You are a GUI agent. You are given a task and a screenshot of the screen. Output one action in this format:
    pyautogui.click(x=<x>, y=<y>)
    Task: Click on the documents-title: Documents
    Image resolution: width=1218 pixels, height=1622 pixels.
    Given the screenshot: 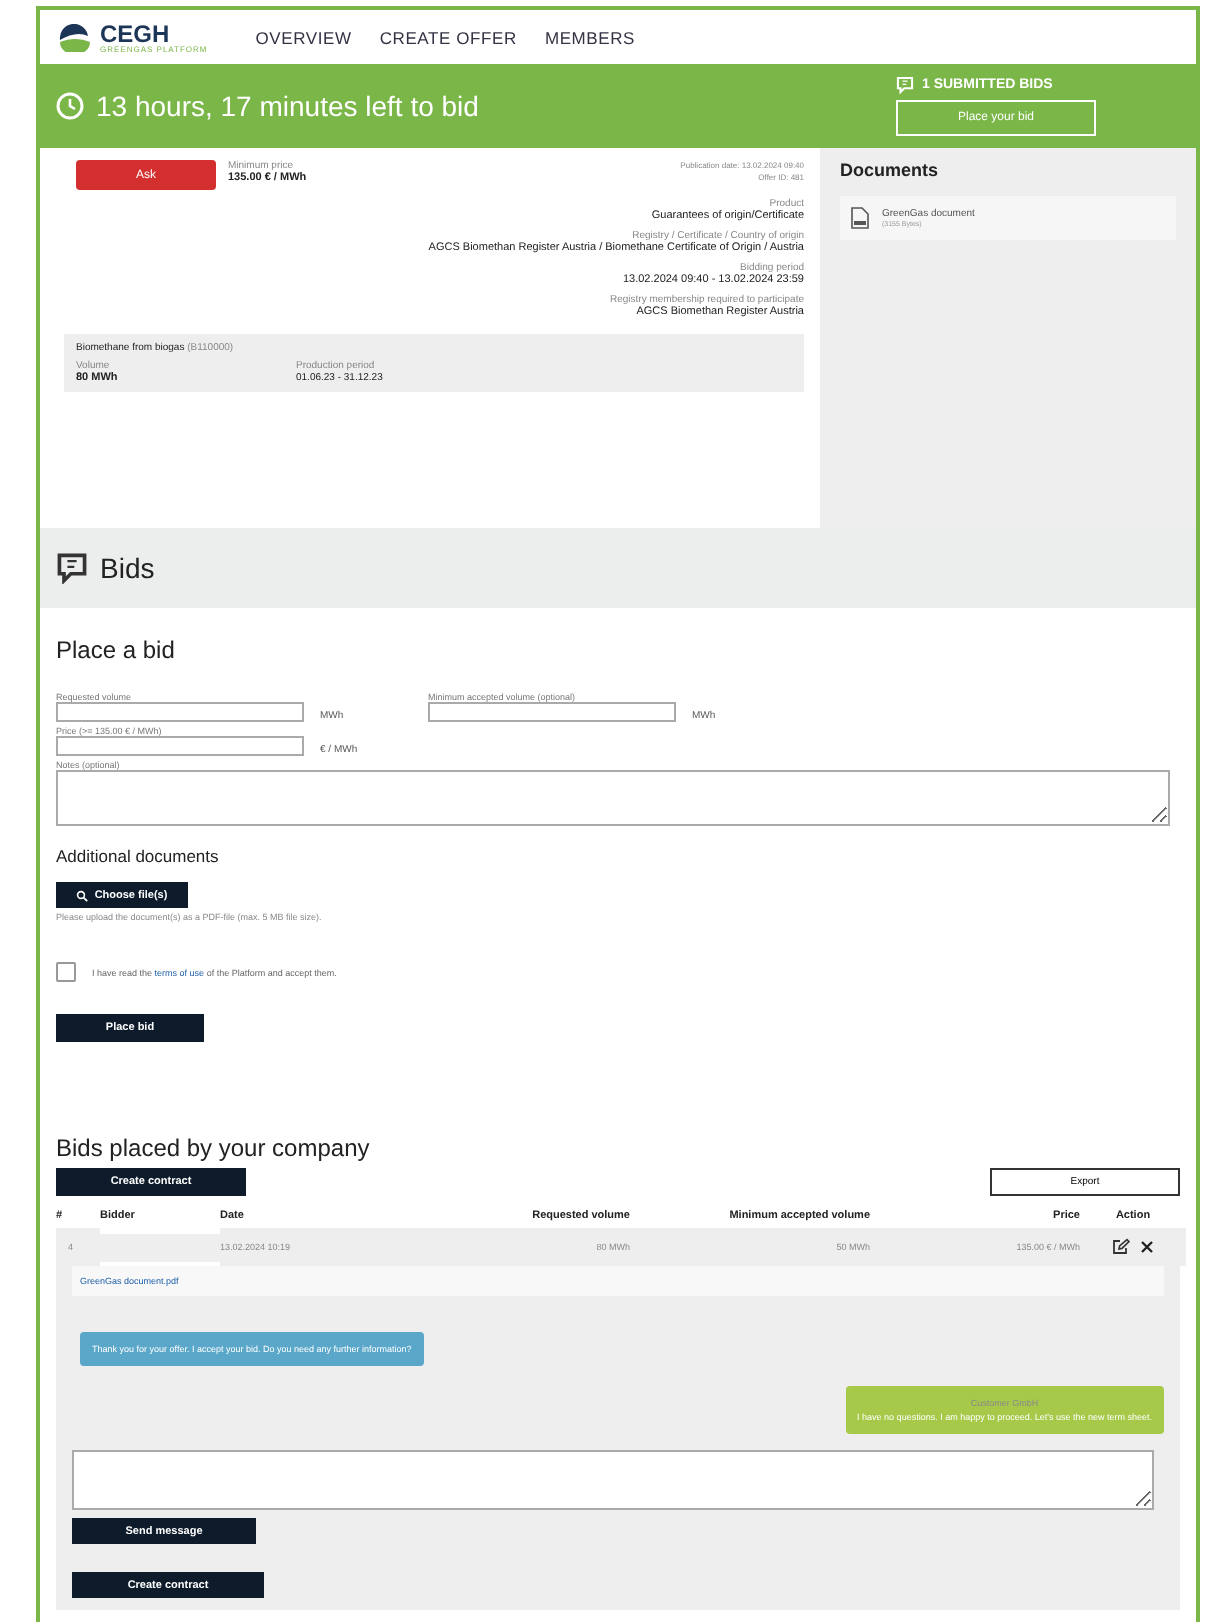 What is the action you would take?
    pyautogui.click(x=890, y=170)
    